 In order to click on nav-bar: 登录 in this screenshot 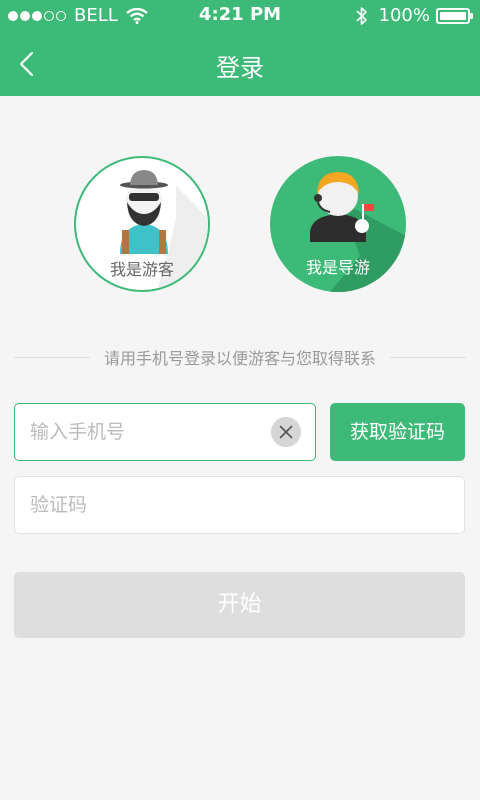, I will do `click(240, 64)`.